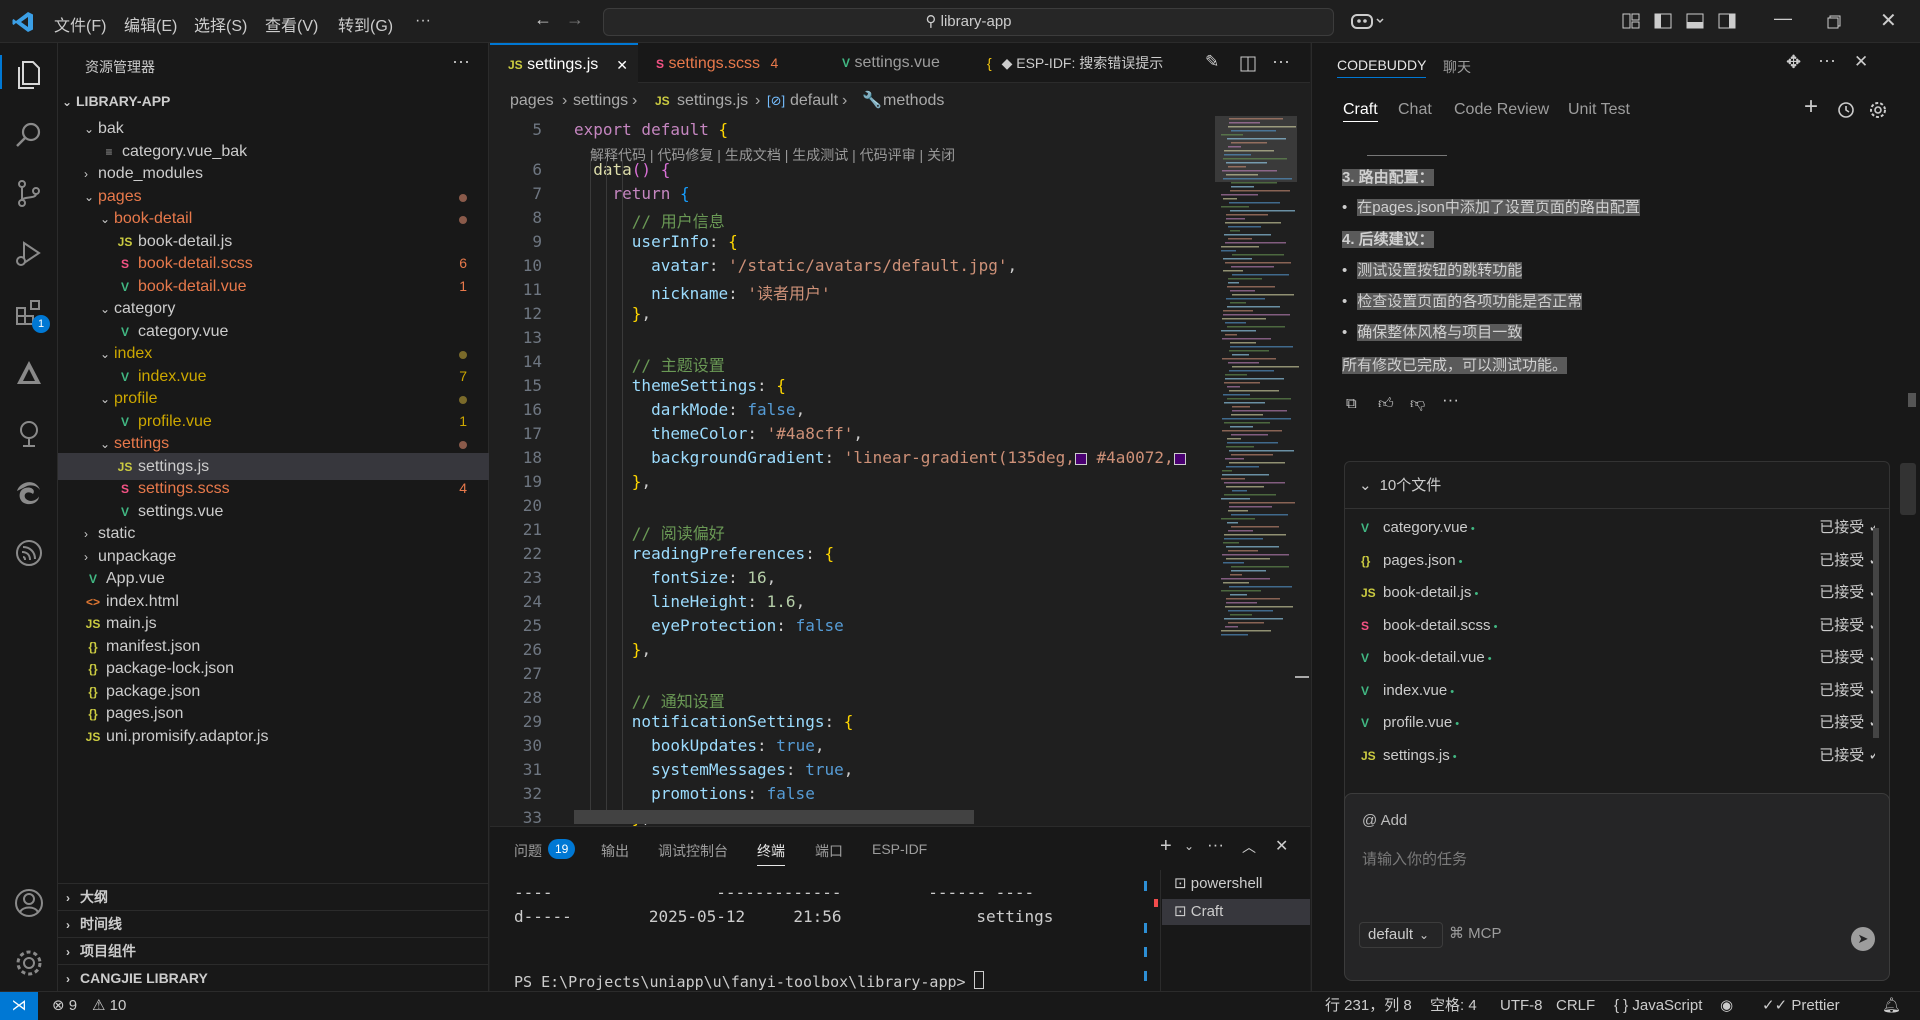 The width and height of the screenshot is (1920, 1020). What do you see at coordinates (220, 24) in the screenshot?
I see `menu-selection: 选择(S)` at bounding box center [220, 24].